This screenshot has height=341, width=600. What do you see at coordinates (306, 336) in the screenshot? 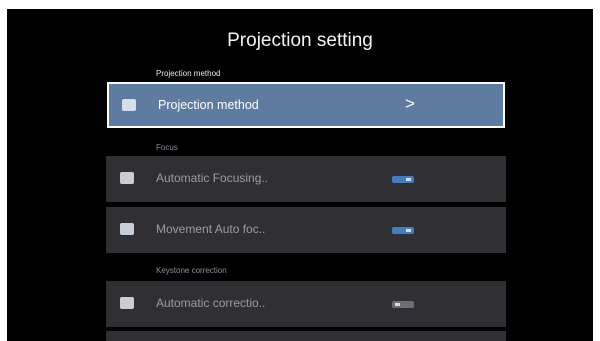
I see `partial-next-row` at bounding box center [306, 336].